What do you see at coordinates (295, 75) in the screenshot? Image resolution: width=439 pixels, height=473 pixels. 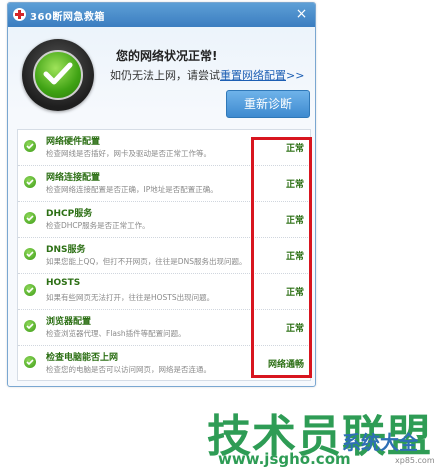 I see `chevron-right-icon: >>` at bounding box center [295, 75].